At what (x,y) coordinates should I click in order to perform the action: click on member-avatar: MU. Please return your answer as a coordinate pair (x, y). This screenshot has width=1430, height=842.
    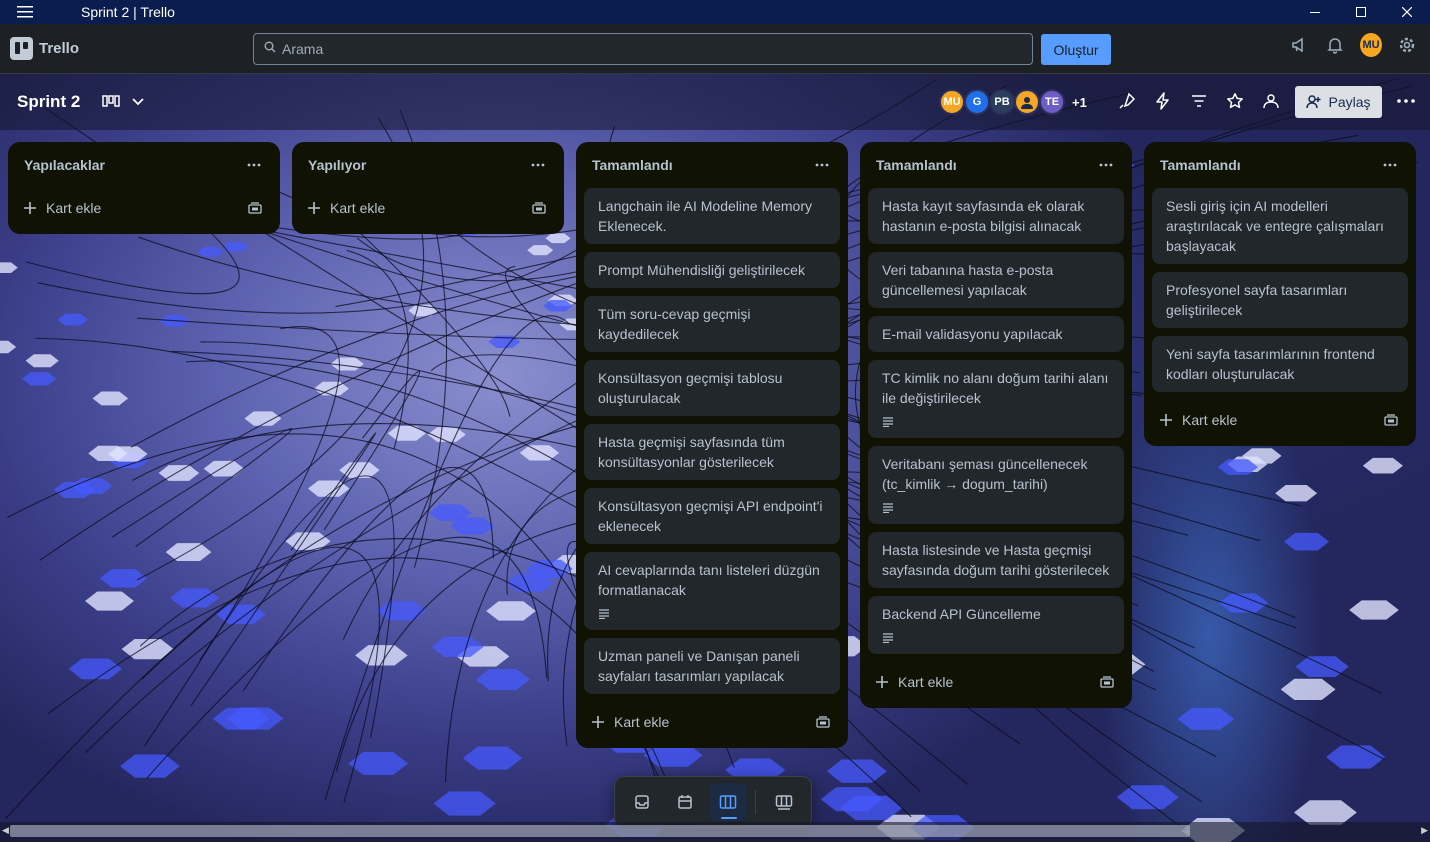
    Looking at the image, I should click on (952, 102).